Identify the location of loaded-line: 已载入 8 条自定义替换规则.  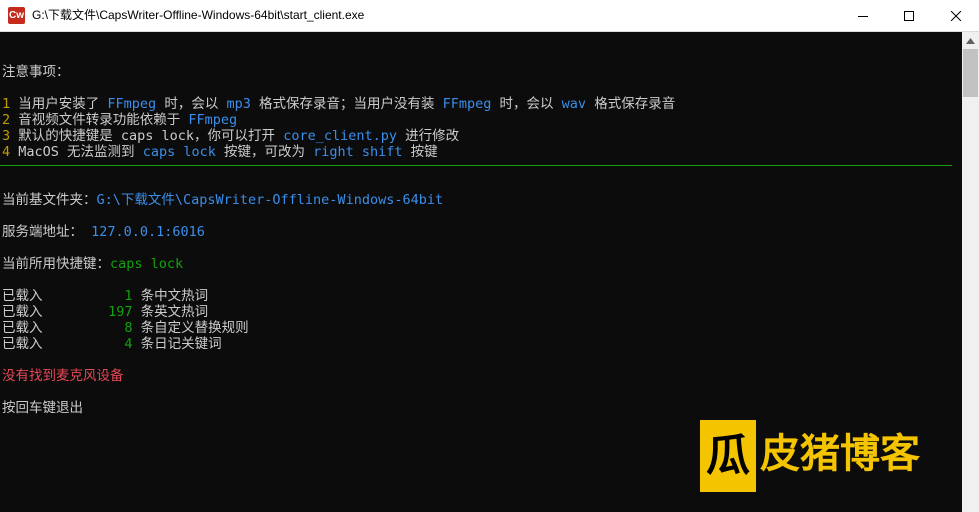
(125, 328).